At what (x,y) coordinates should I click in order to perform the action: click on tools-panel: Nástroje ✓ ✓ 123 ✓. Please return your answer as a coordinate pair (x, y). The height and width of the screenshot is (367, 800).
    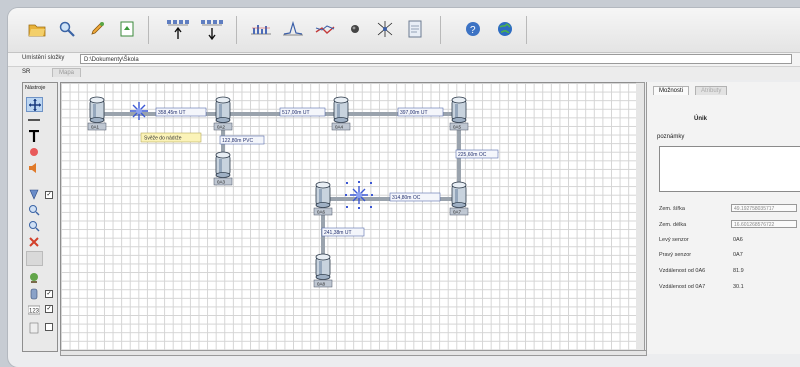
    Looking at the image, I should click on (40, 217).